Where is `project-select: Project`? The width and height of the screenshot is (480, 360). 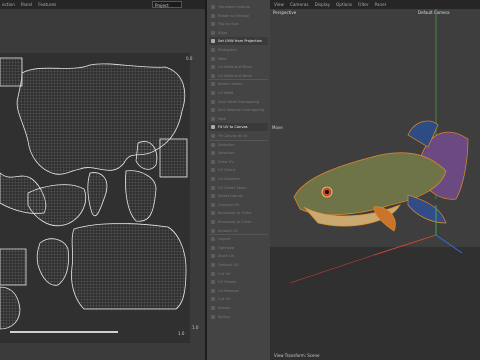
project-select: Project is located at coordinates (167, 4).